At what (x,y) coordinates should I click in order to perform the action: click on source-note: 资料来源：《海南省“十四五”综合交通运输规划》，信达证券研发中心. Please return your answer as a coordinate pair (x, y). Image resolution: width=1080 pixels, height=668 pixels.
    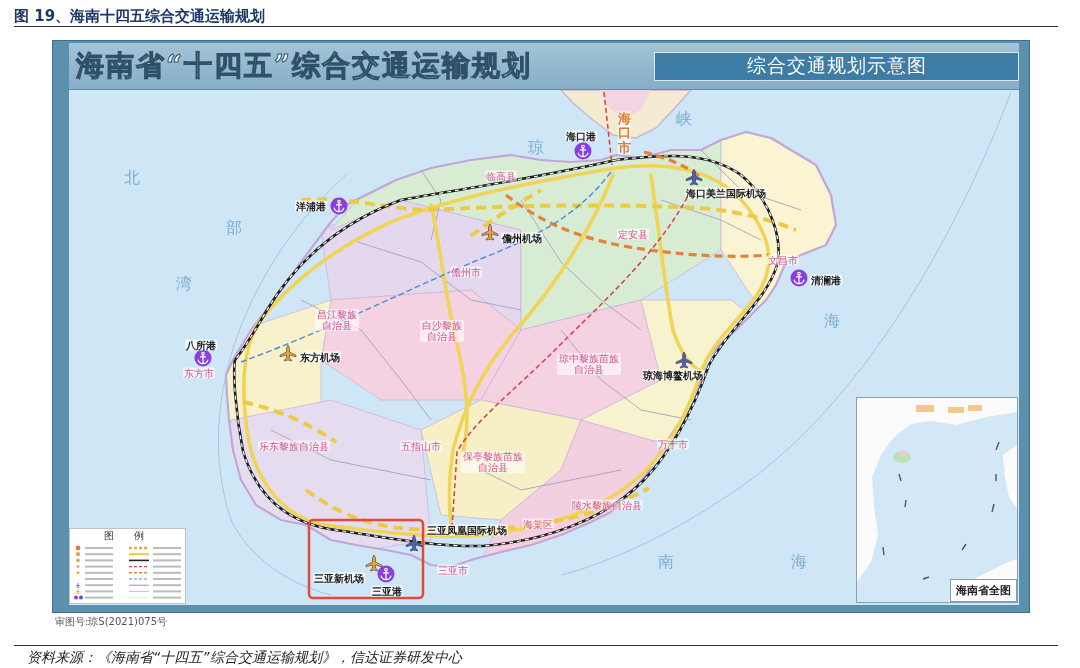
    Looking at the image, I should click on (245, 656).